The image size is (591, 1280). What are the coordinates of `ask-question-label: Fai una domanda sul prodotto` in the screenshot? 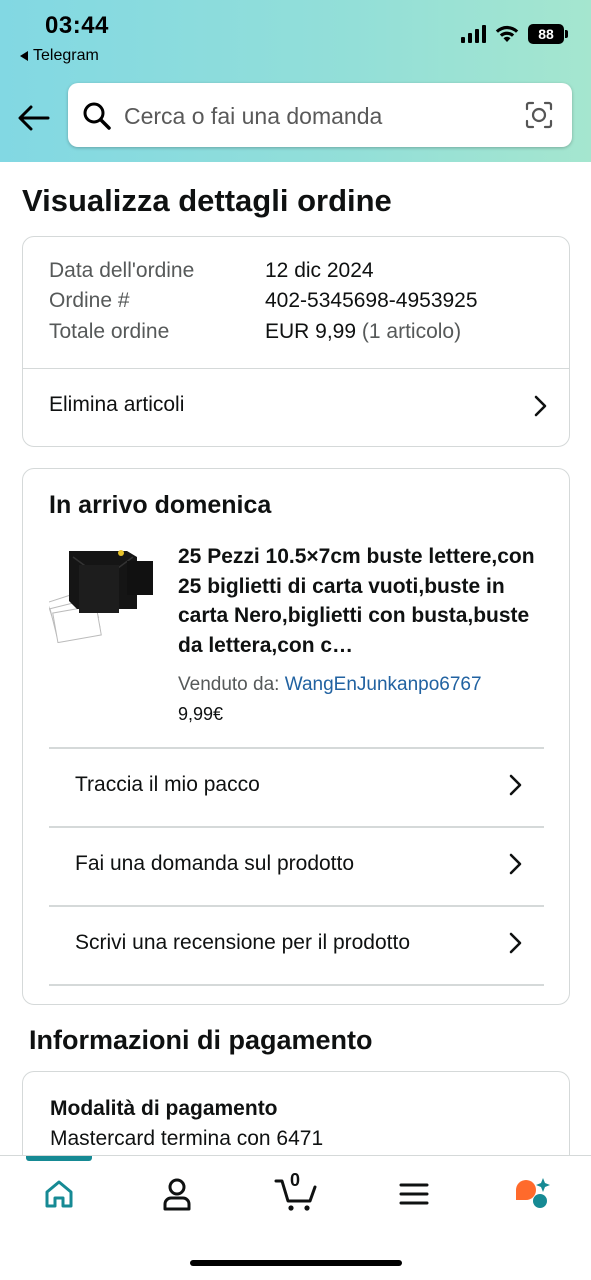 It's located at (215, 863).